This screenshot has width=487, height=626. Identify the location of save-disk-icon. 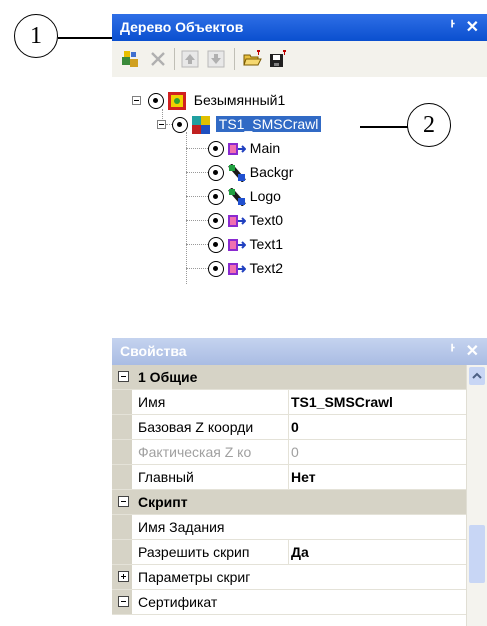
(278, 59).